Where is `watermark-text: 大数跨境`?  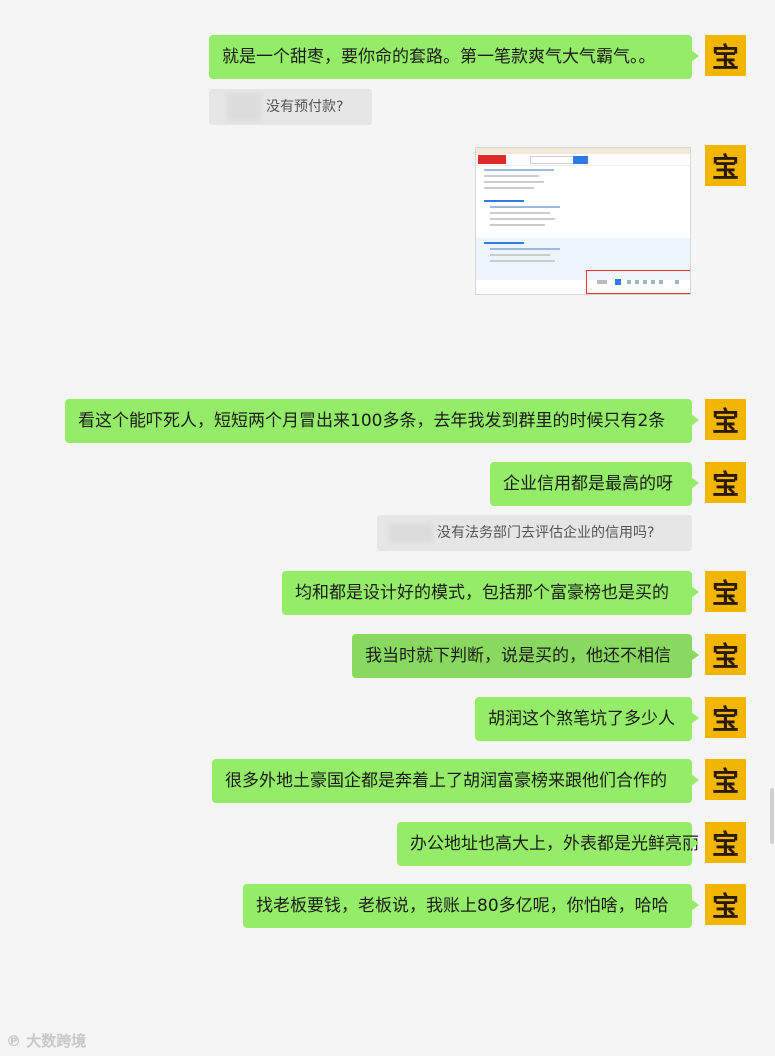 watermark-text: 大数跨境 is located at coordinates (56, 1041).